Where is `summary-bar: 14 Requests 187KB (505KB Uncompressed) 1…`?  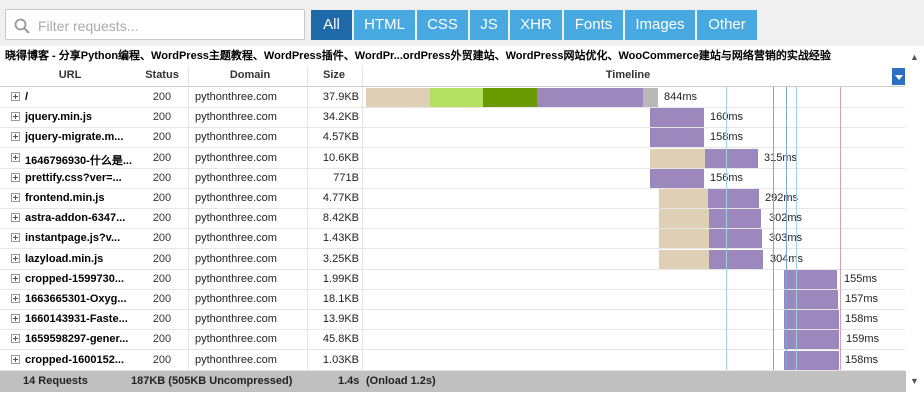 summary-bar: 14 Requests 187KB (505KB Uncompressed) 1… is located at coordinates (453, 381).